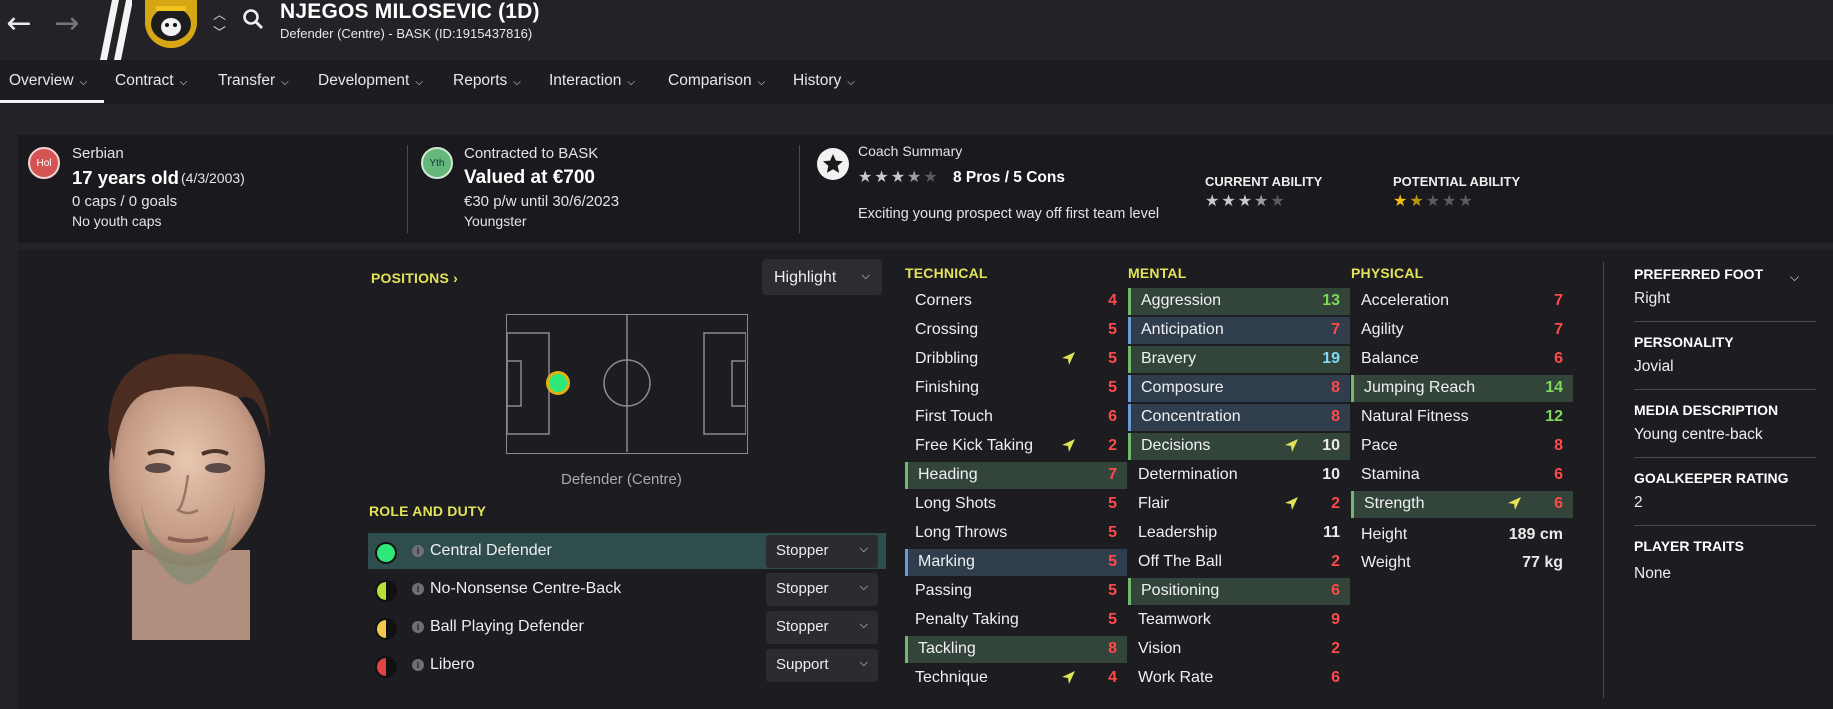 Image resolution: width=1833 pixels, height=709 pixels. What do you see at coordinates (822, 277) in the screenshot?
I see `highlight-dropdown: Highlight ⌵` at bounding box center [822, 277].